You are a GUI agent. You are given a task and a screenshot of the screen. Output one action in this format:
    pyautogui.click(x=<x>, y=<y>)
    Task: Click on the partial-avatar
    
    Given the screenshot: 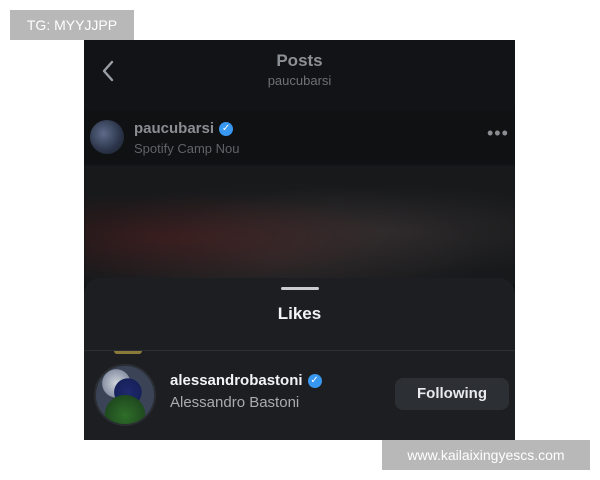 What is the action you would take?
    pyautogui.click(x=128, y=352)
    